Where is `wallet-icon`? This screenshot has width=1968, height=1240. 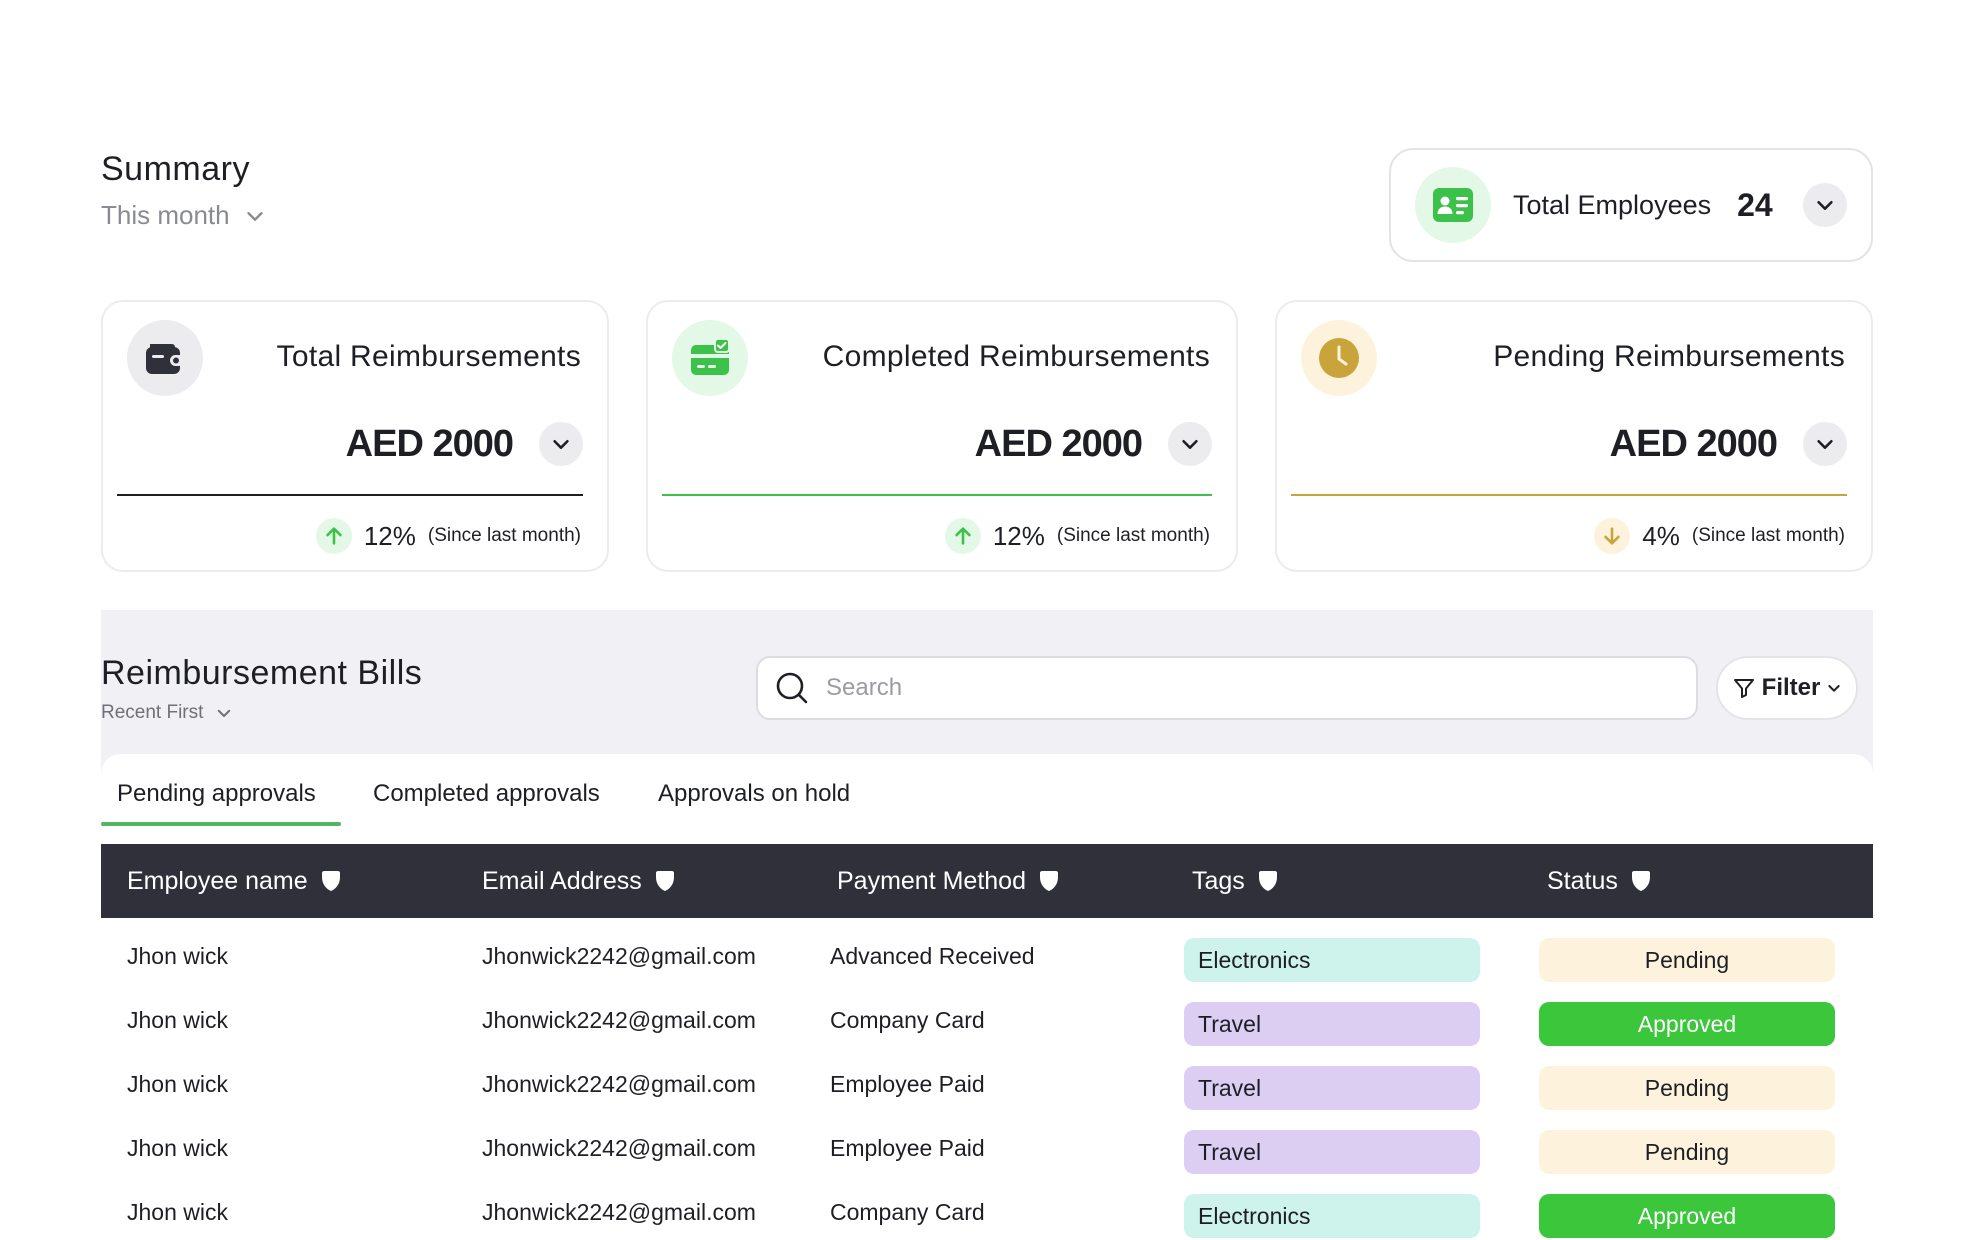 wallet-icon is located at coordinates (165, 358).